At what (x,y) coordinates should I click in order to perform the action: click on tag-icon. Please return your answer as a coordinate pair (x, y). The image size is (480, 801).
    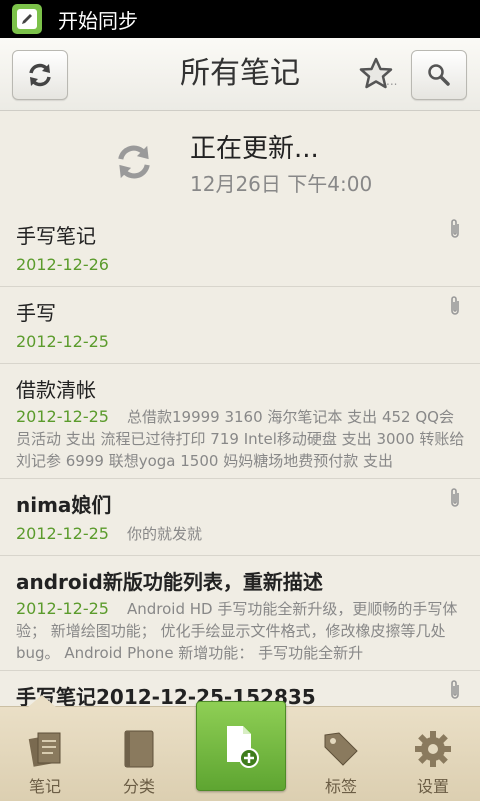
    Looking at the image, I should click on (341, 749).